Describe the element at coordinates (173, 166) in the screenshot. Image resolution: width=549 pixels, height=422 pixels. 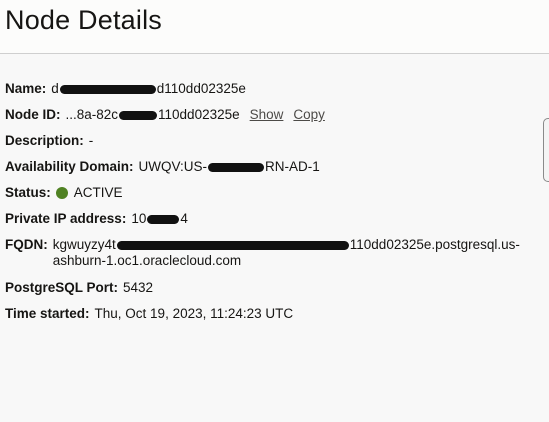
I see `availability-domain-prefix: UWQV:US-` at that location.